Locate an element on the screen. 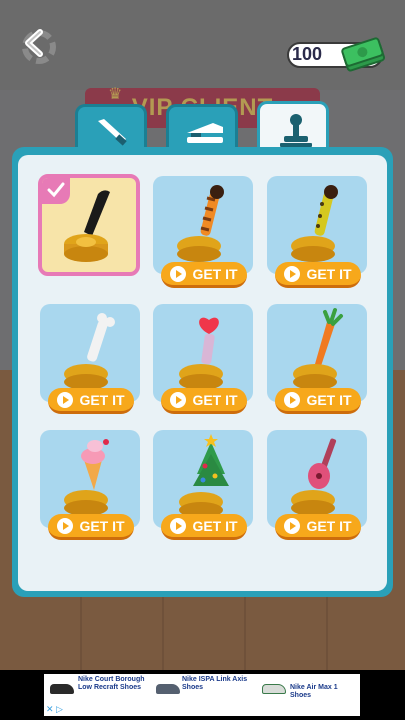  money-stack-icon is located at coordinates (363, 54).